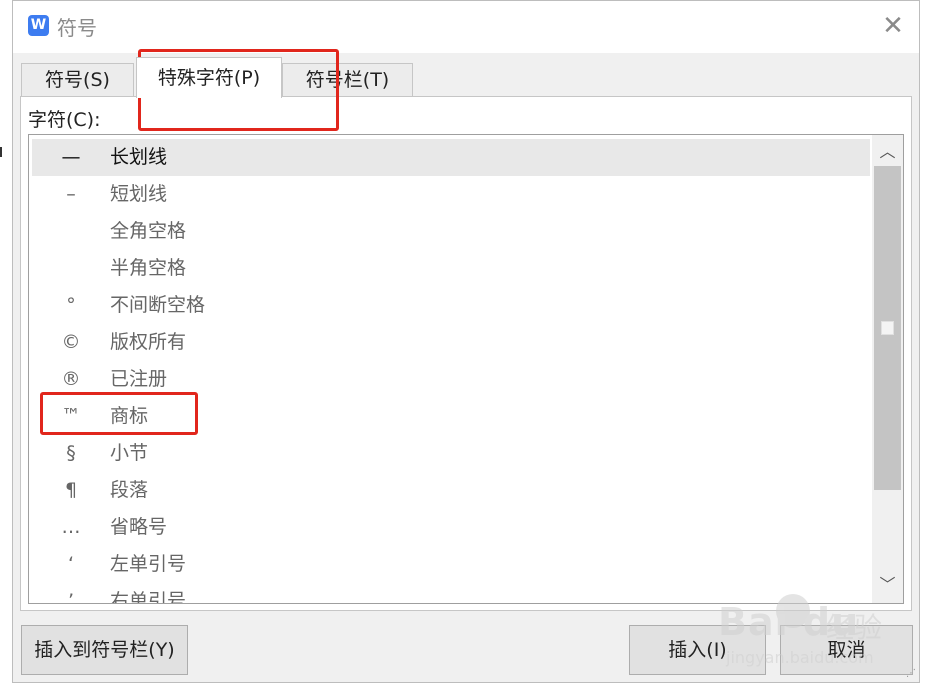  Describe the element at coordinates (451, 564) in the screenshot. I see `list-item: ‘ 左单引号` at that location.